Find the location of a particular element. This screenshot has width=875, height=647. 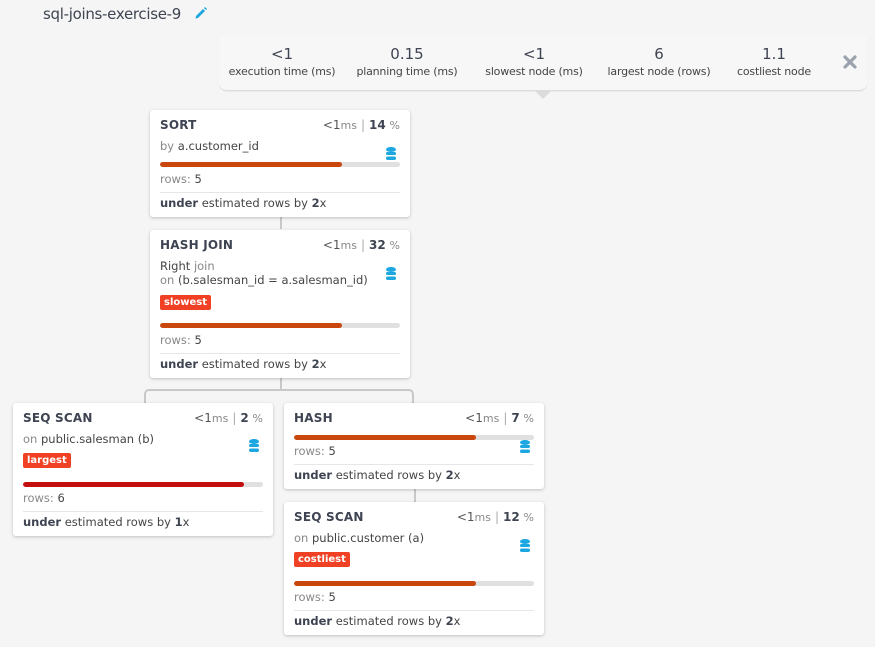

node-timing: <1ms | 12 % is located at coordinates (495, 517).